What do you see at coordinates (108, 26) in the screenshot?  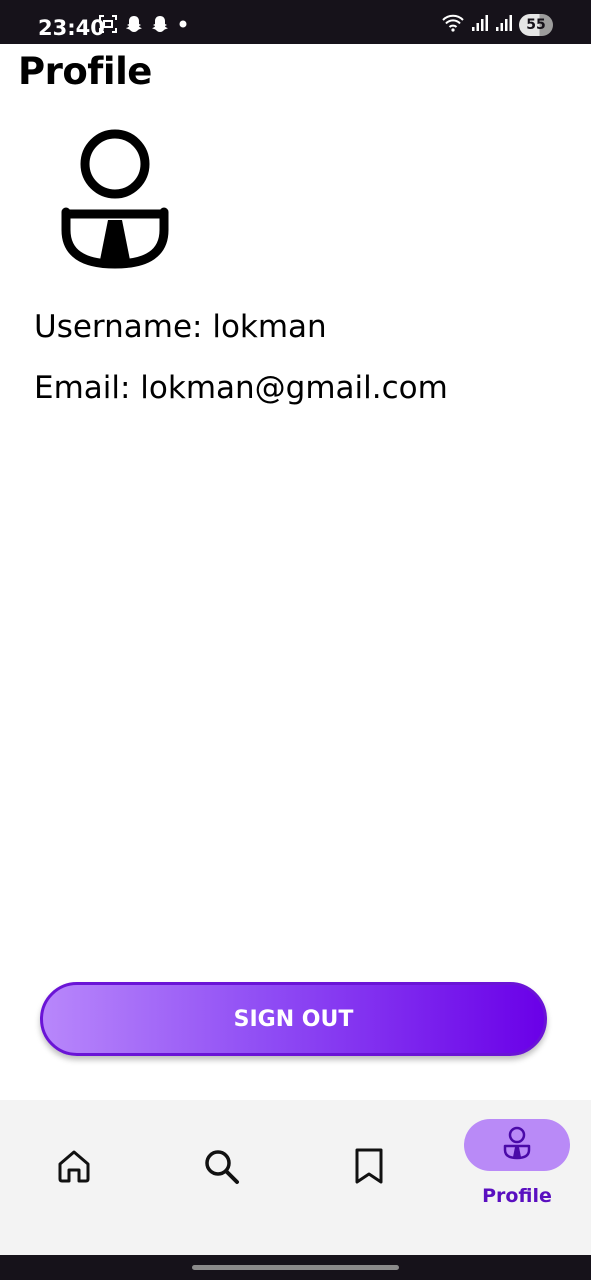 I see `screenshot-icon` at bounding box center [108, 26].